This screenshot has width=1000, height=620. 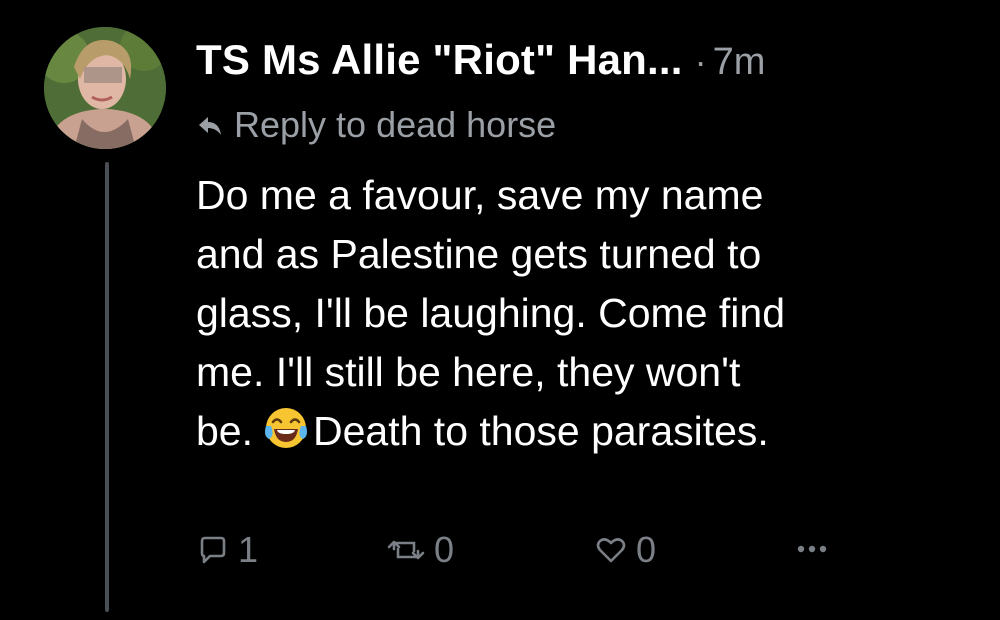 I want to click on body-text-after-emoji: Death to those parasites., so click(x=541, y=431).